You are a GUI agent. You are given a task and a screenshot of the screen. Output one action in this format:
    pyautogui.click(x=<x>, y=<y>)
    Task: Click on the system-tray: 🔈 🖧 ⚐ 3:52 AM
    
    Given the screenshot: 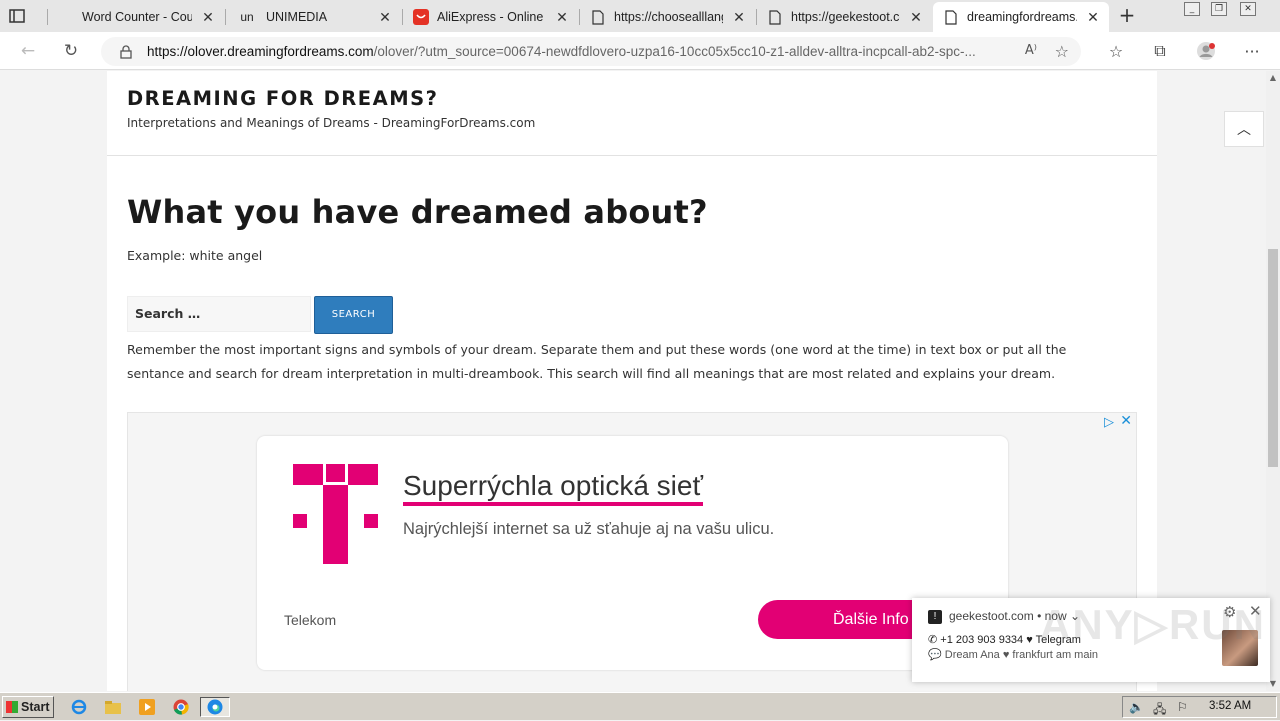 What is the action you would take?
    pyautogui.click(x=1199, y=707)
    